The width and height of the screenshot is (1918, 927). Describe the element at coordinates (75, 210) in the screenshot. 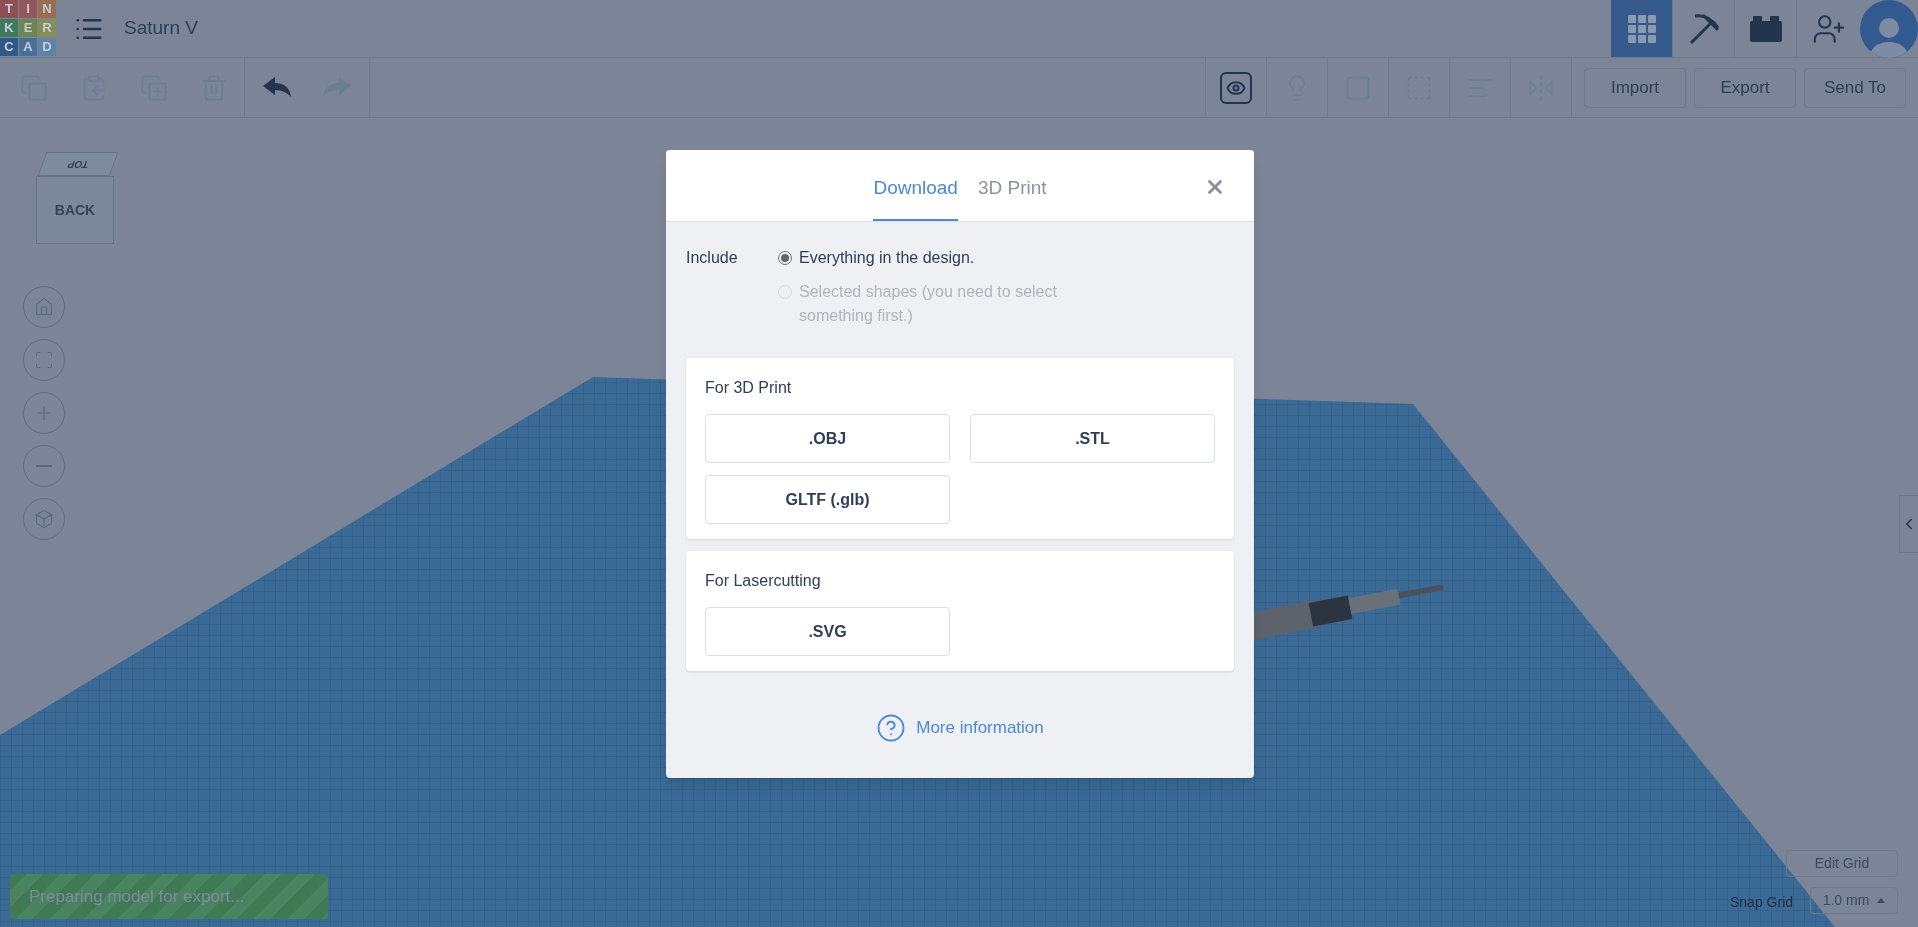

I see `cube-face-label: BACK` at that location.